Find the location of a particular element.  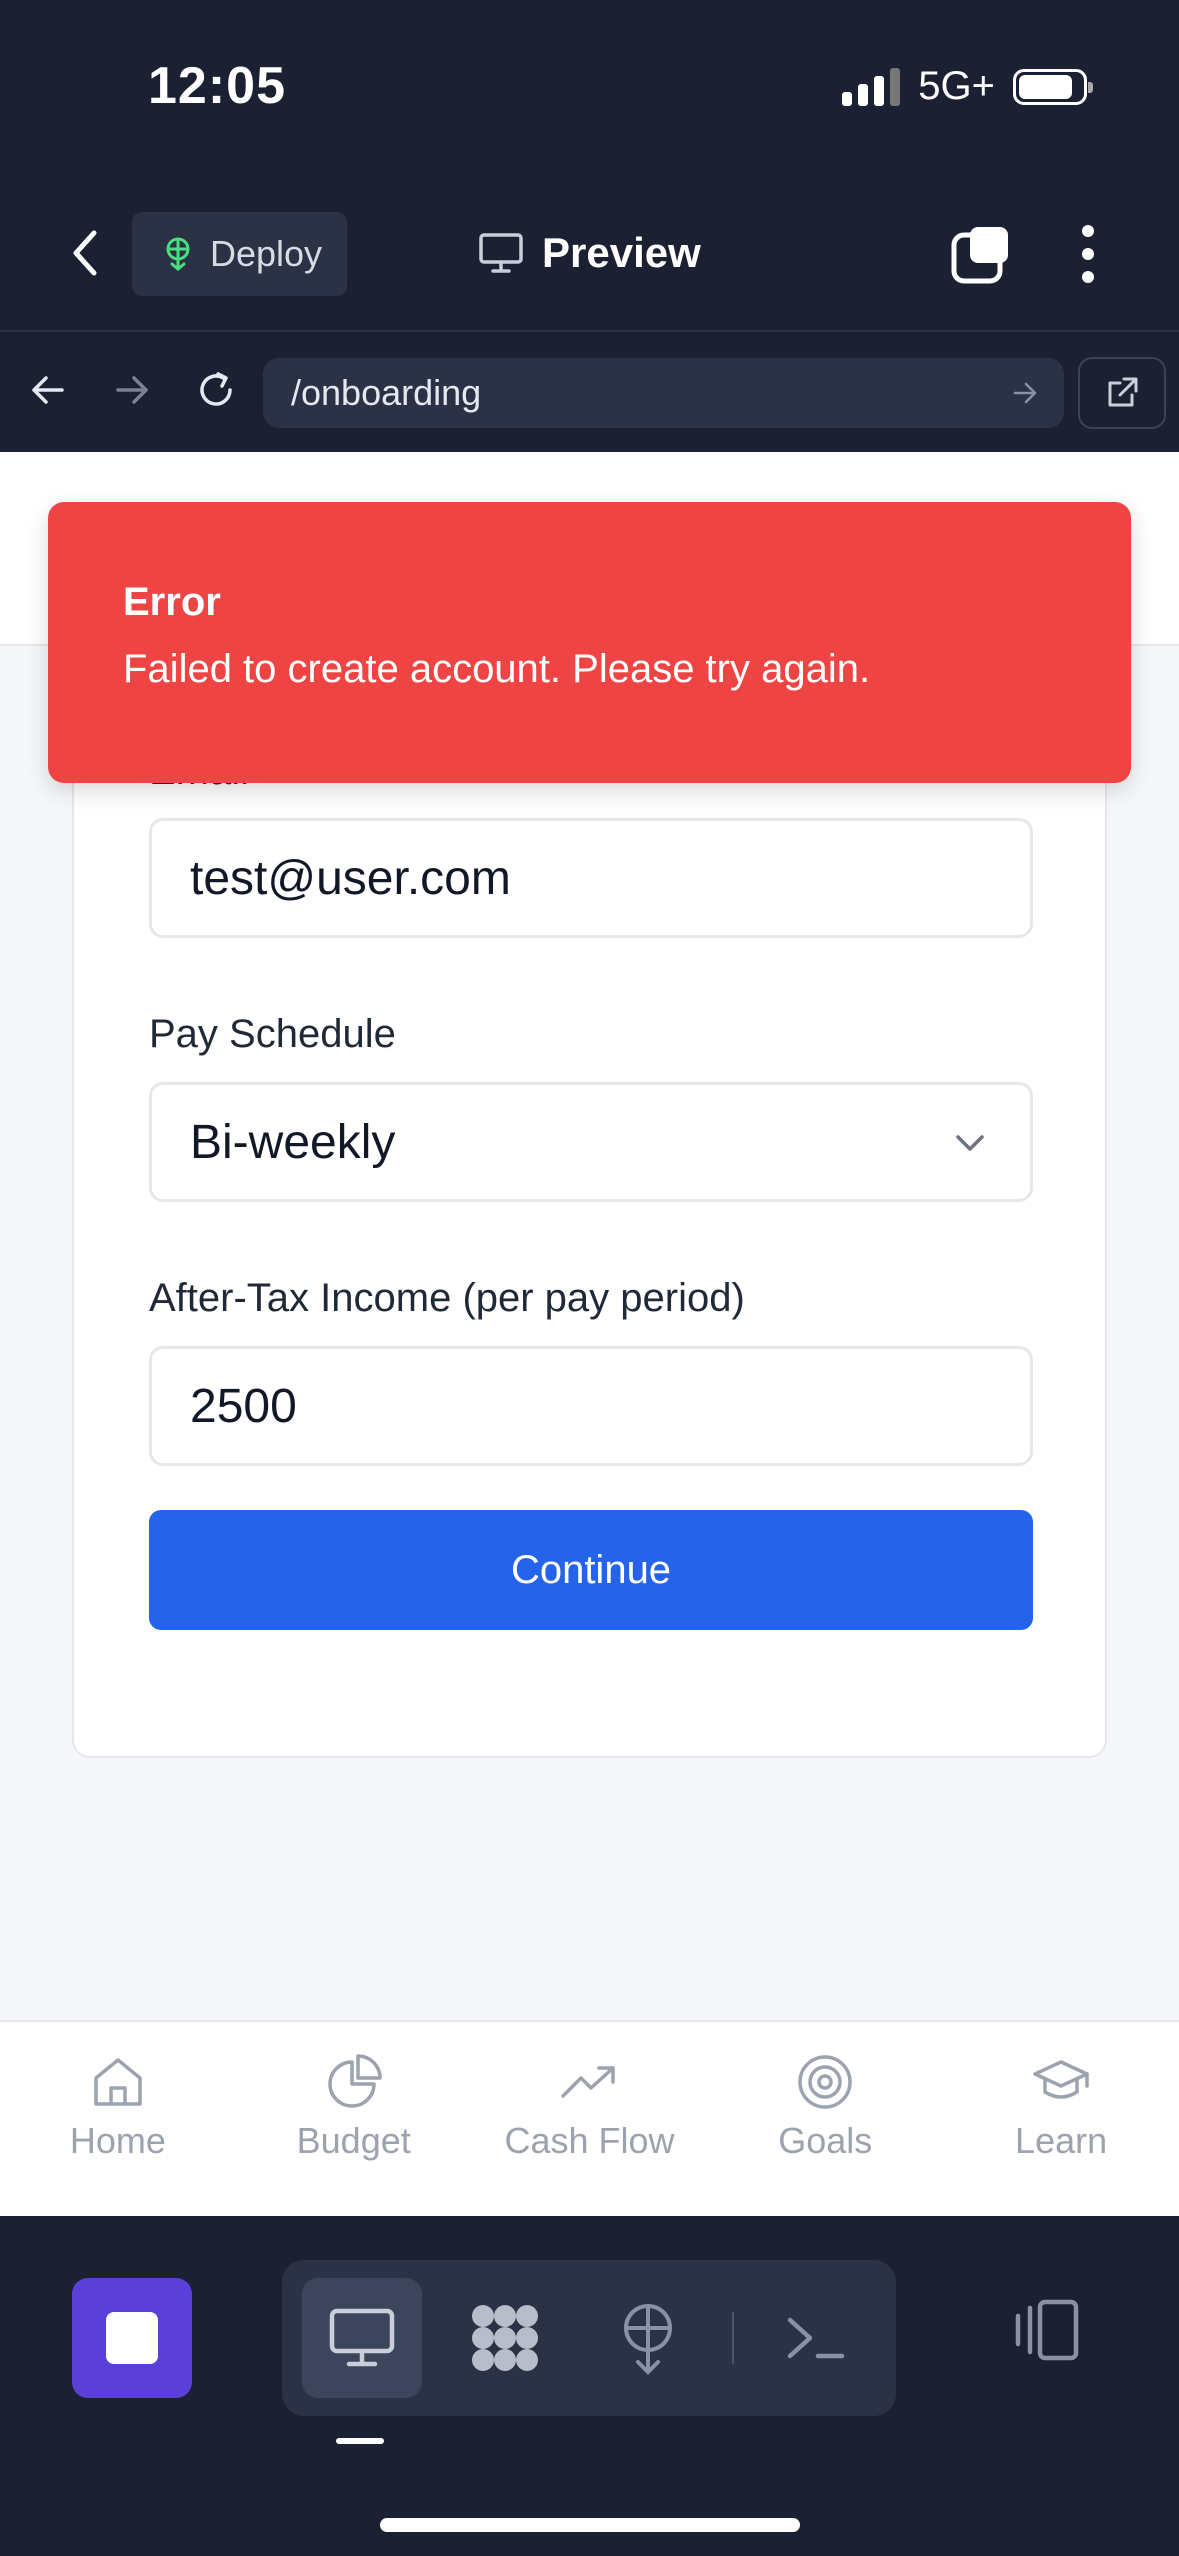

trending-up-icon is located at coordinates (588, 2082).